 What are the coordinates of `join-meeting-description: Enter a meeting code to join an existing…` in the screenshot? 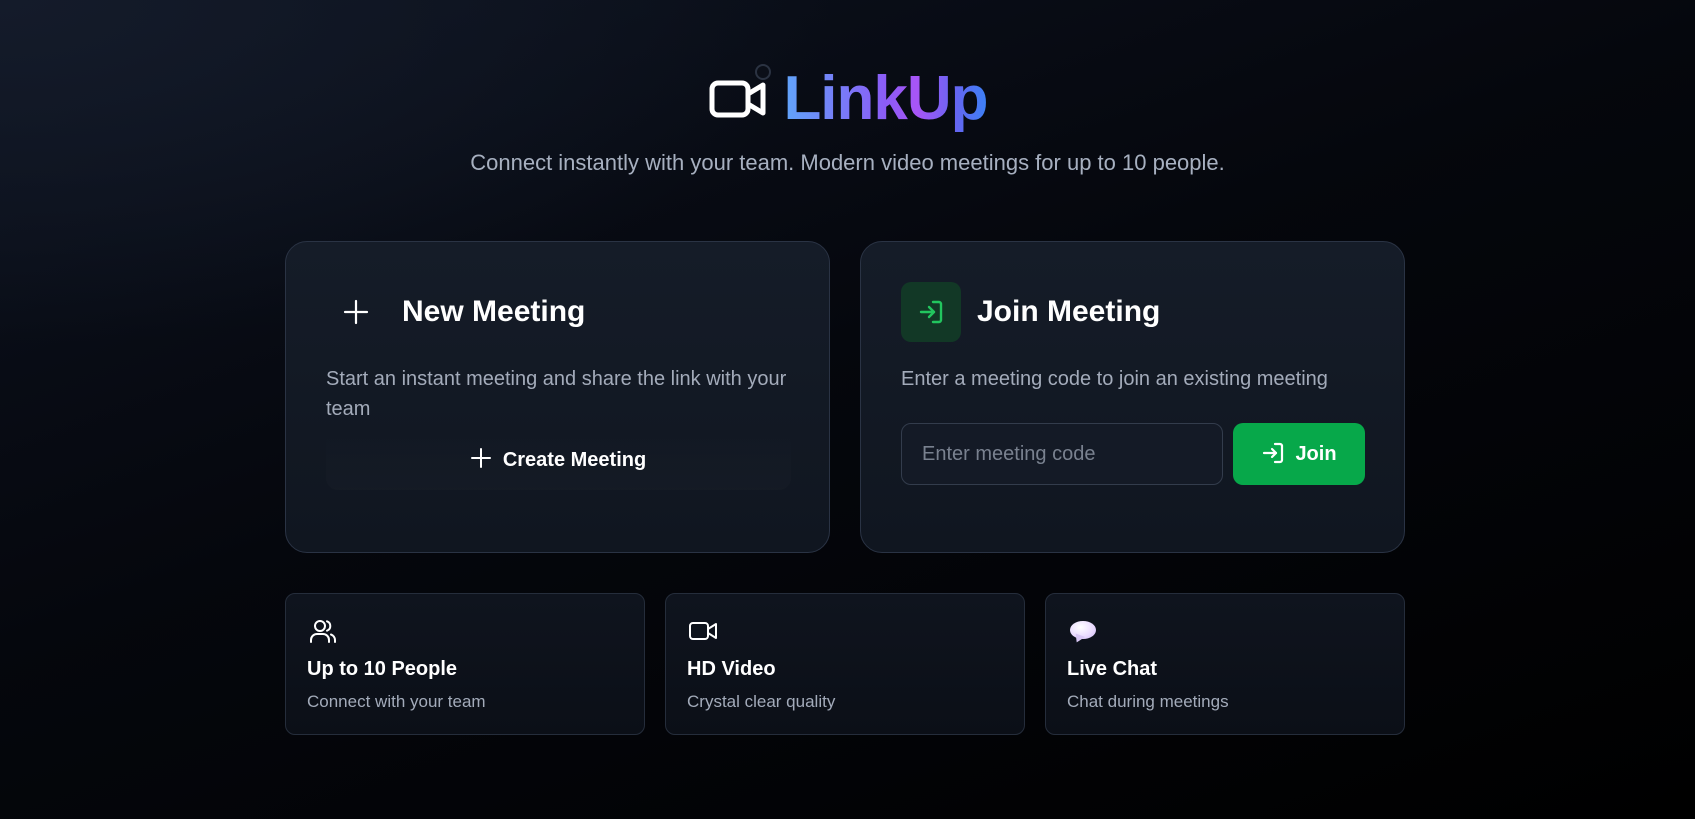 It's located at (1114, 379).